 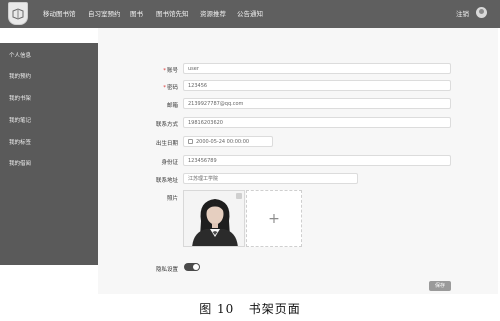 I want to click on privacy-label: 隐私设置, so click(x=166, y=270).